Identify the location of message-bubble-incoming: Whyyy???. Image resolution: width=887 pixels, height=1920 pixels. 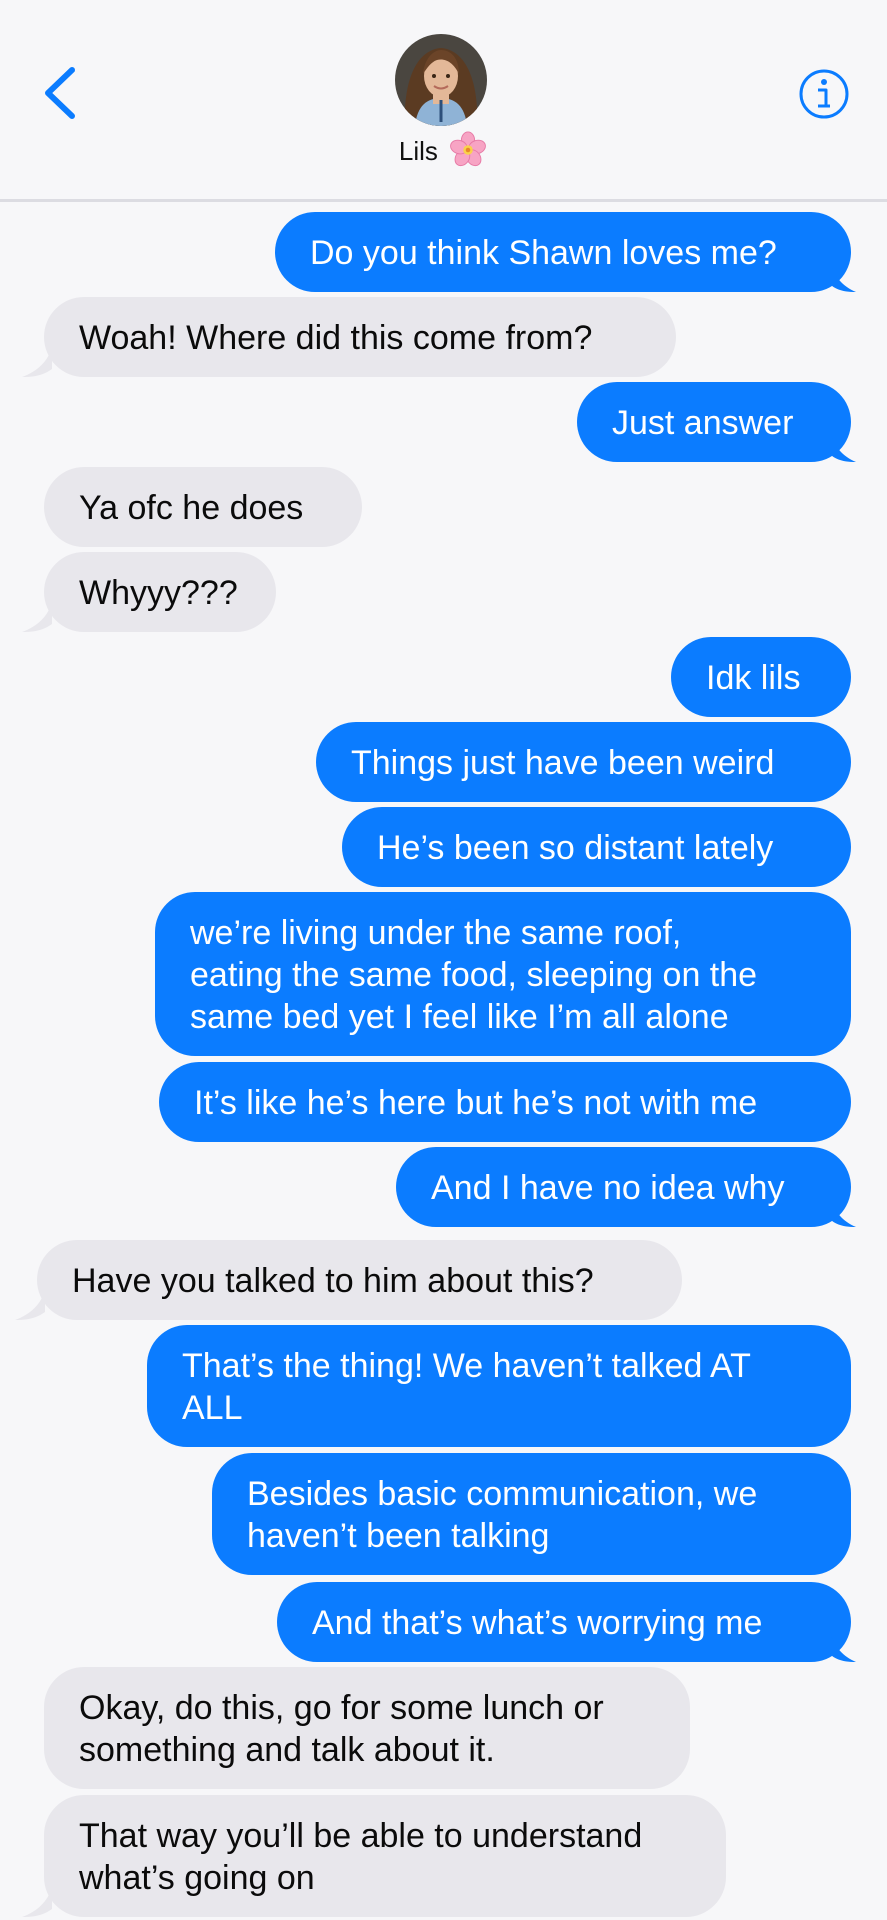
(160, 592).